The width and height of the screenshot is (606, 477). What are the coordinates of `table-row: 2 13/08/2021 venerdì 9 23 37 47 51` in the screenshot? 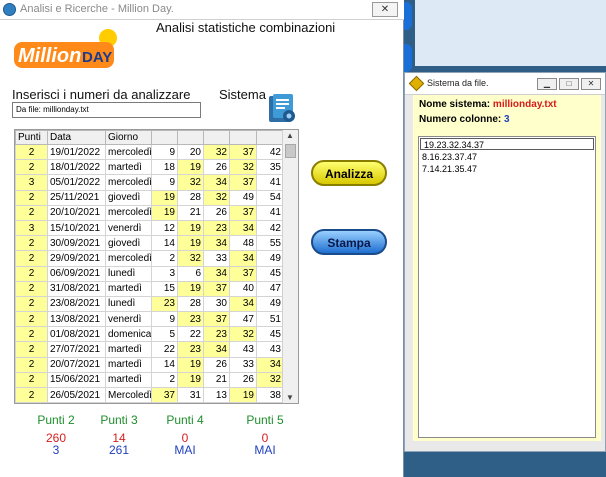 It's located at (149, 319).